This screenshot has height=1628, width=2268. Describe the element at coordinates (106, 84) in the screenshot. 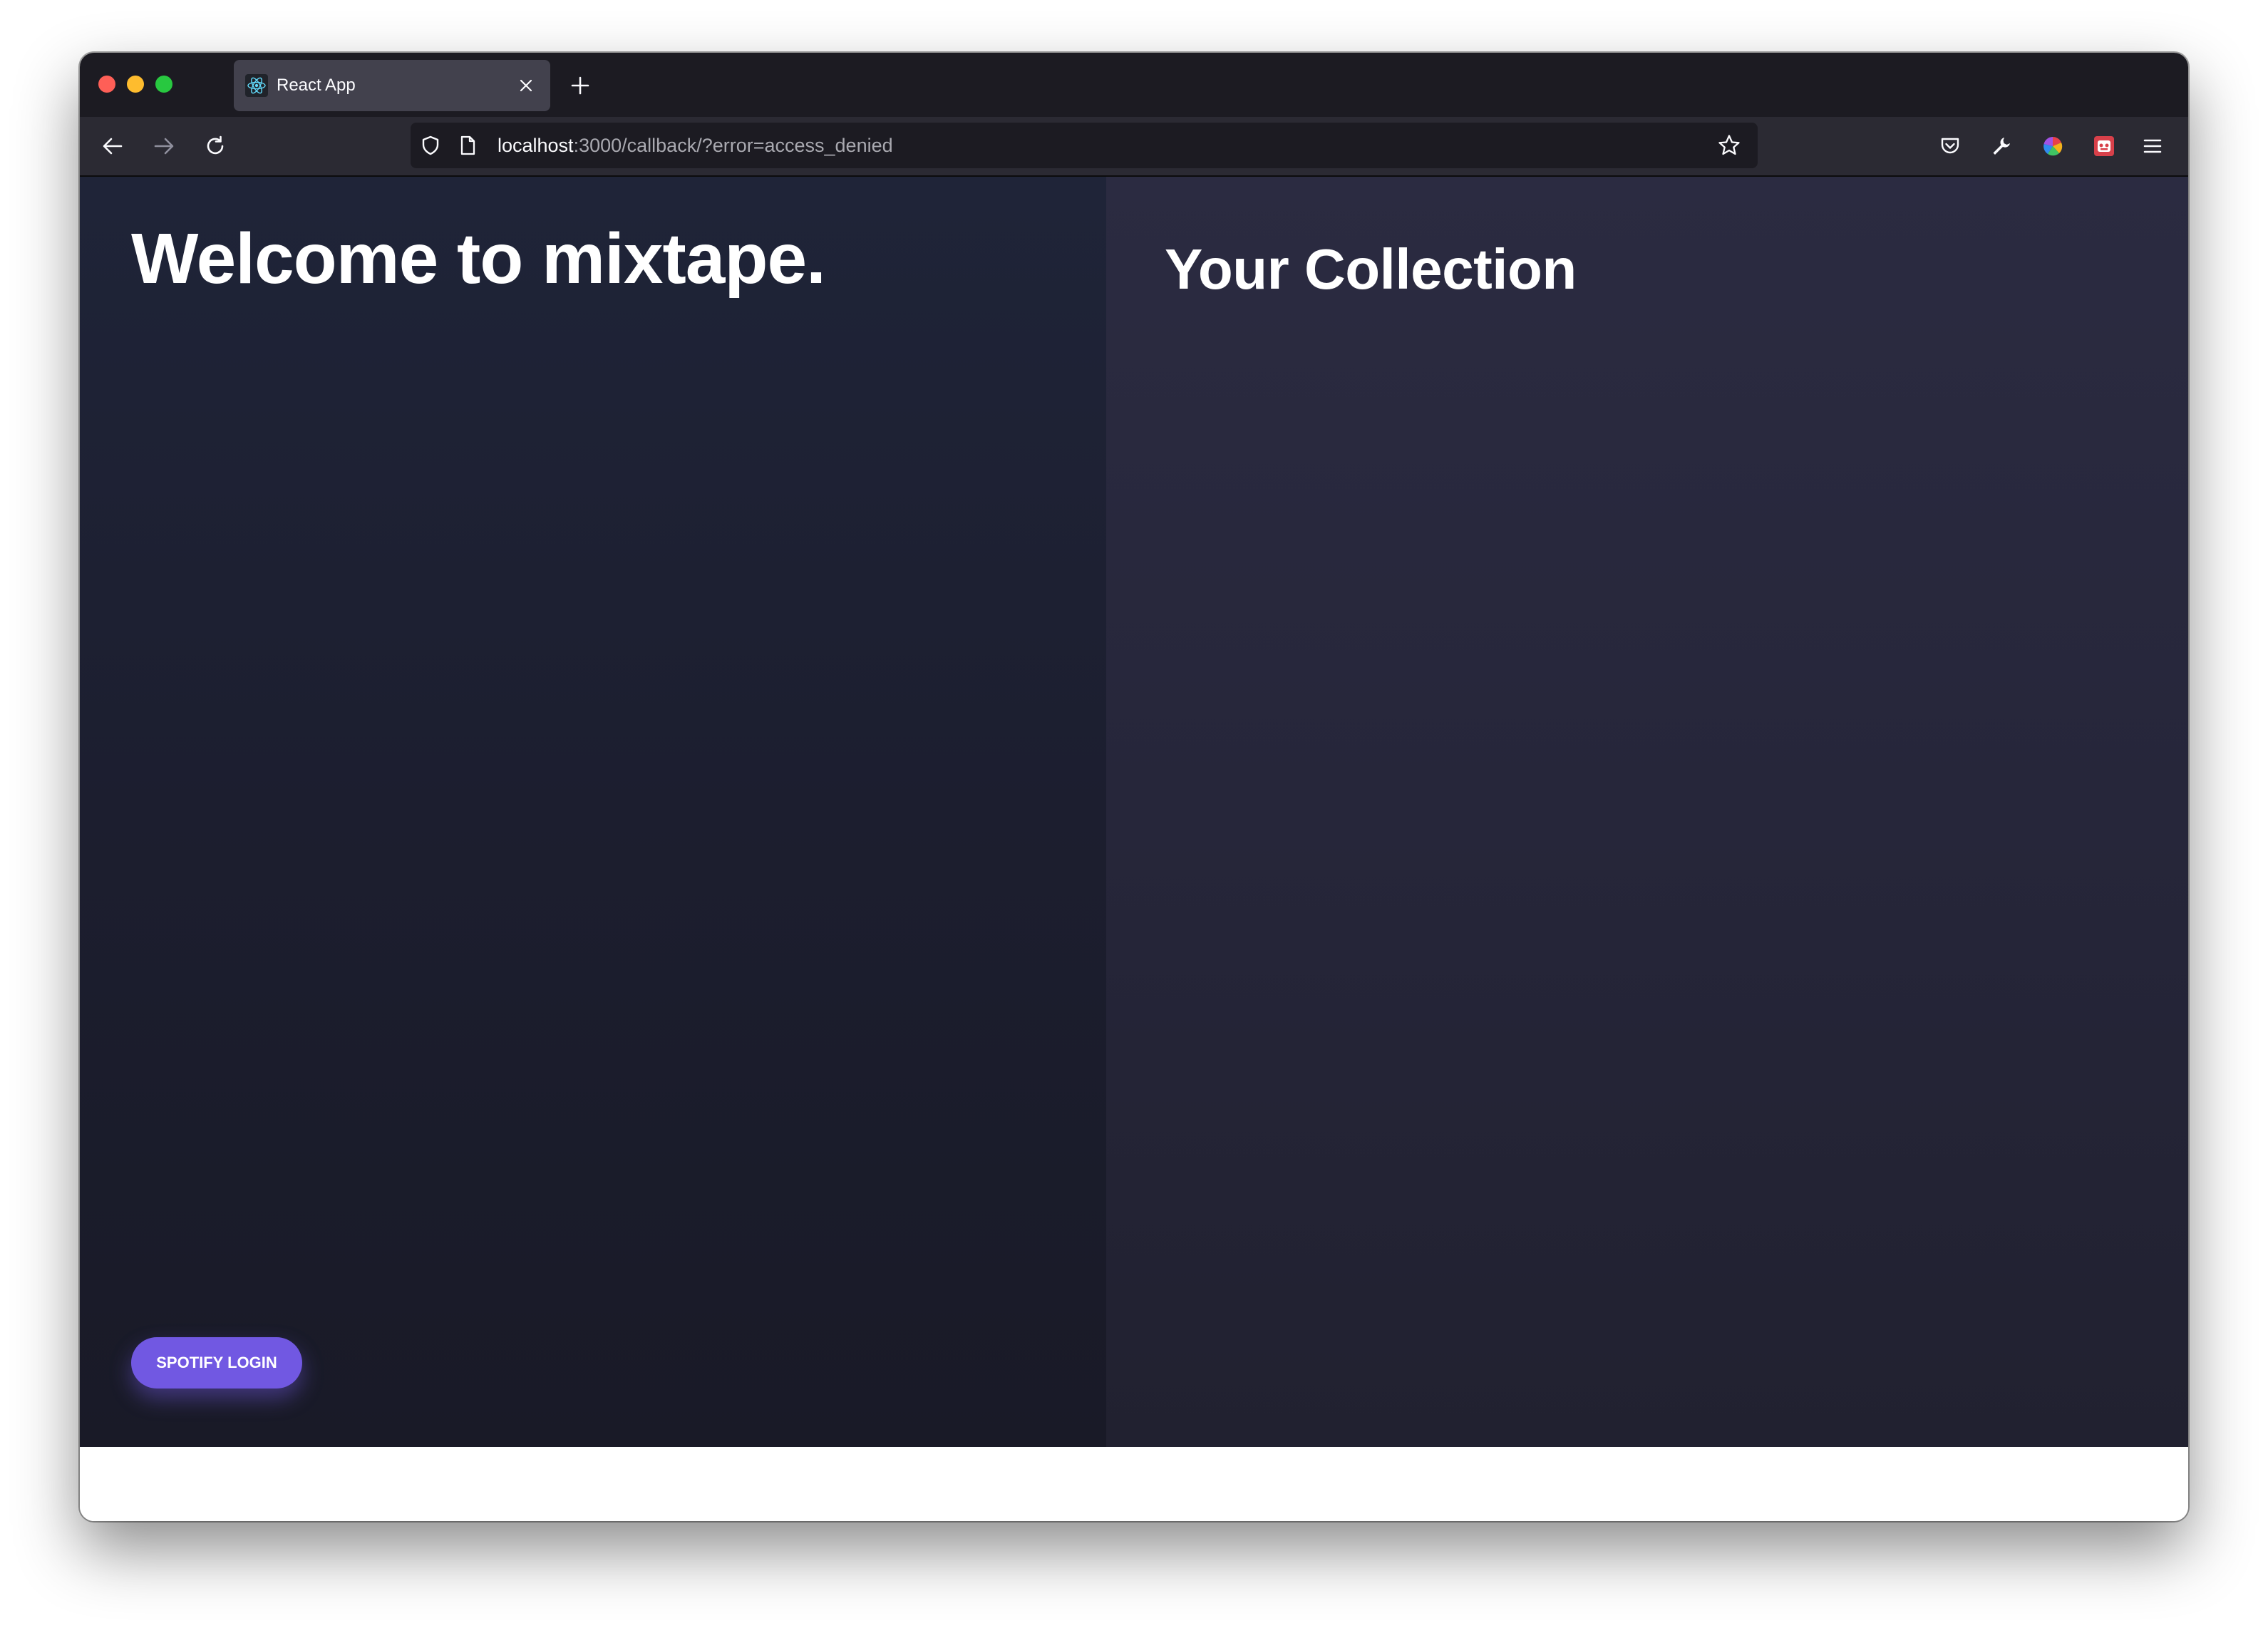

I see `close-window-button` at that location.